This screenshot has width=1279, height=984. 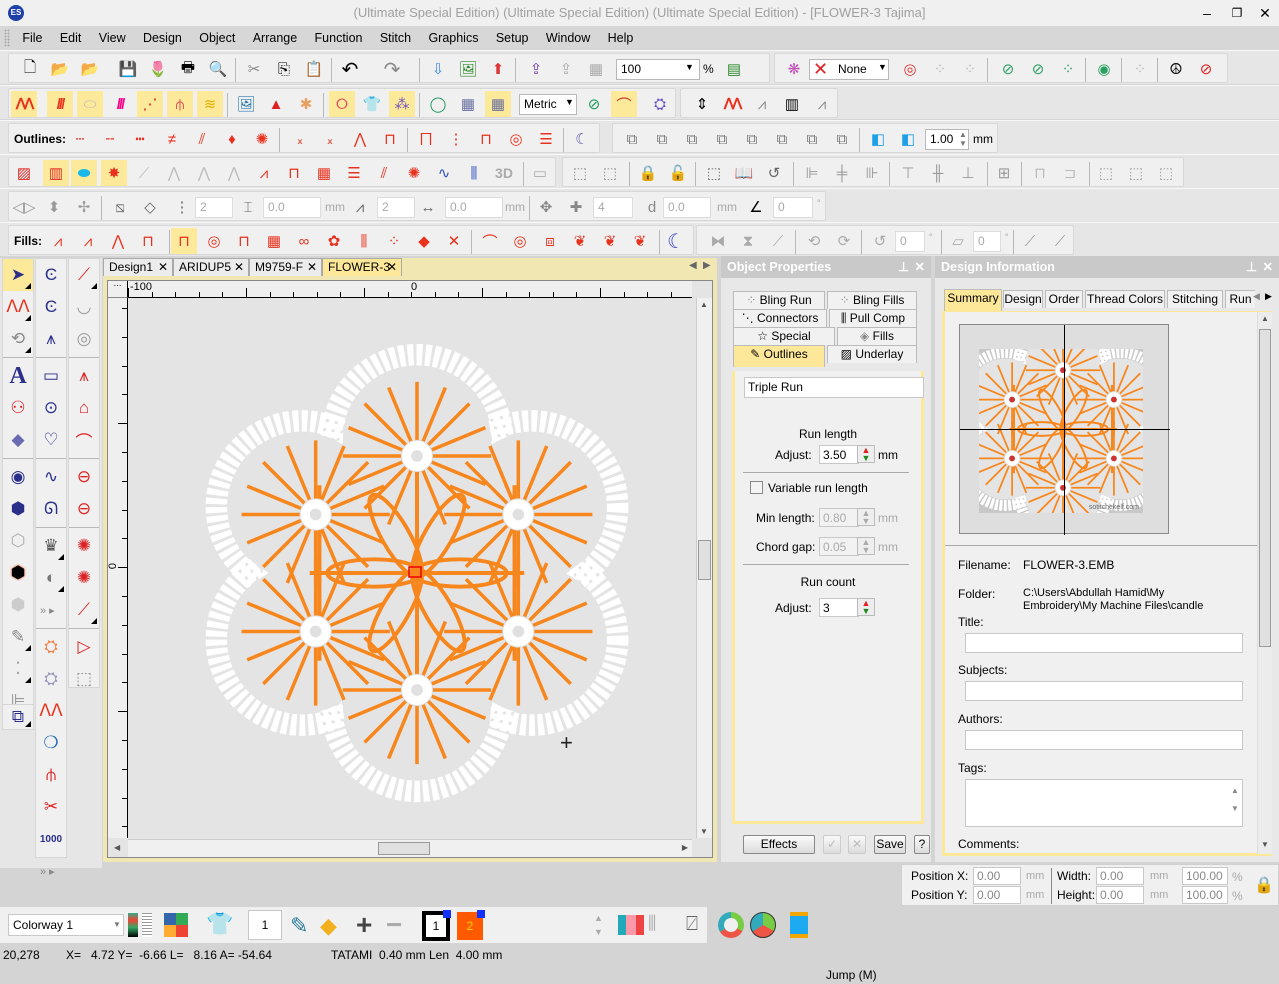 I want to click on position-y-input: 0.00, so click(x=997, y=895).